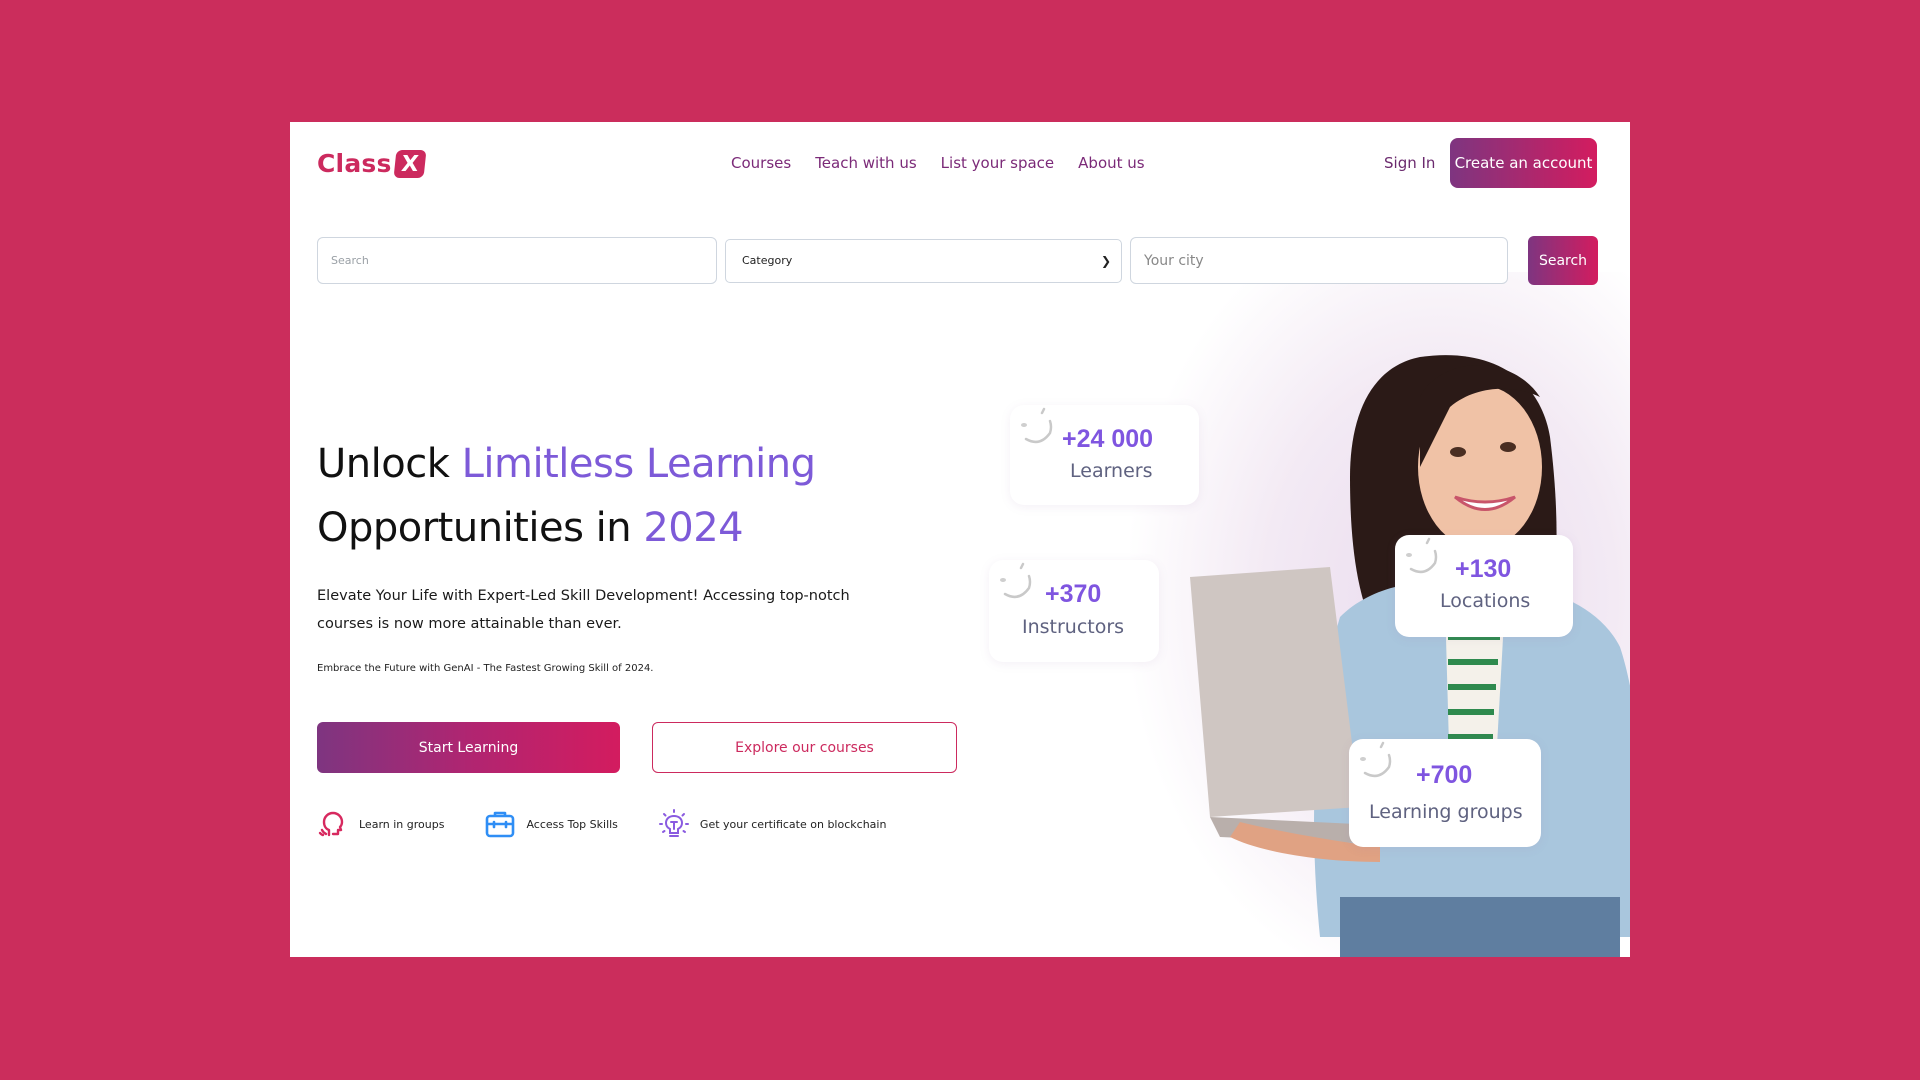 The image size is (1920, 1080). What do you see at coordinates (1111, 163) in the screenshot?
I see `nav-link-about-us: About us` at bounding box center [1111, 163].